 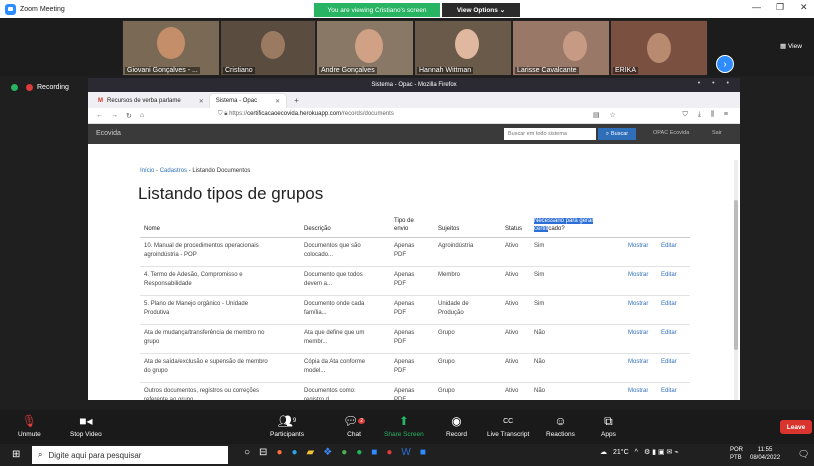 I want to click on firefox-icon: ●, so click(x=279, y=452).